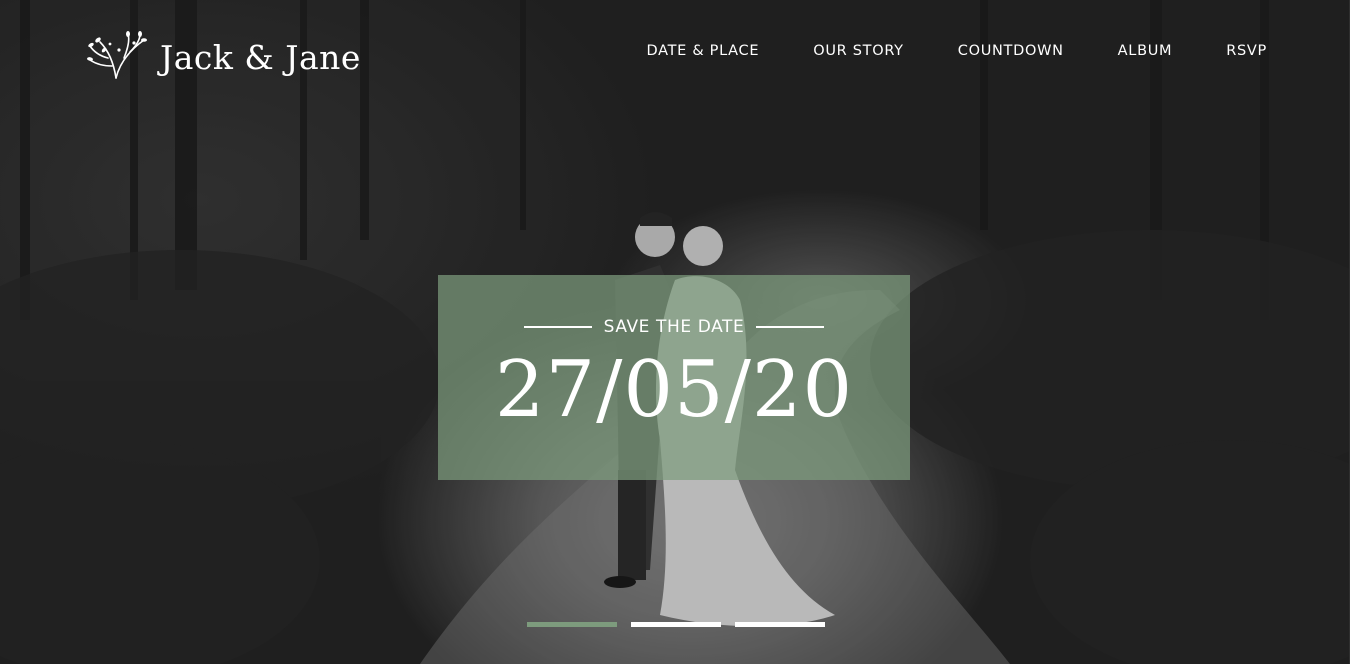  Describe the element at coordinates (1145, 51) in the screenshot. I see `nav-item-album: ALBUM` at that location.